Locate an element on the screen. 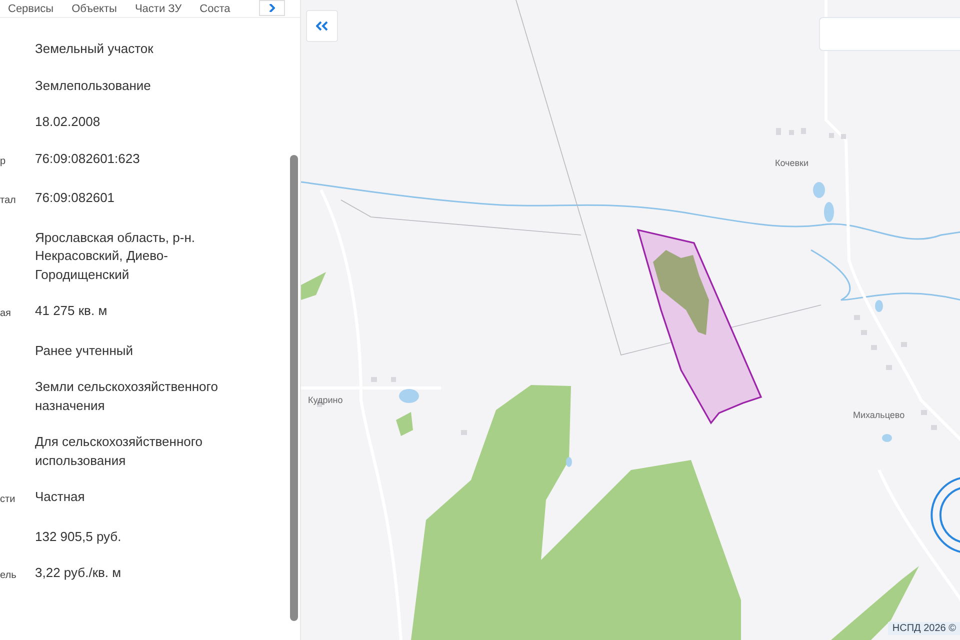 This screenshot has width=960, height=640. property-label: тал is located at coordinates (8, 200).